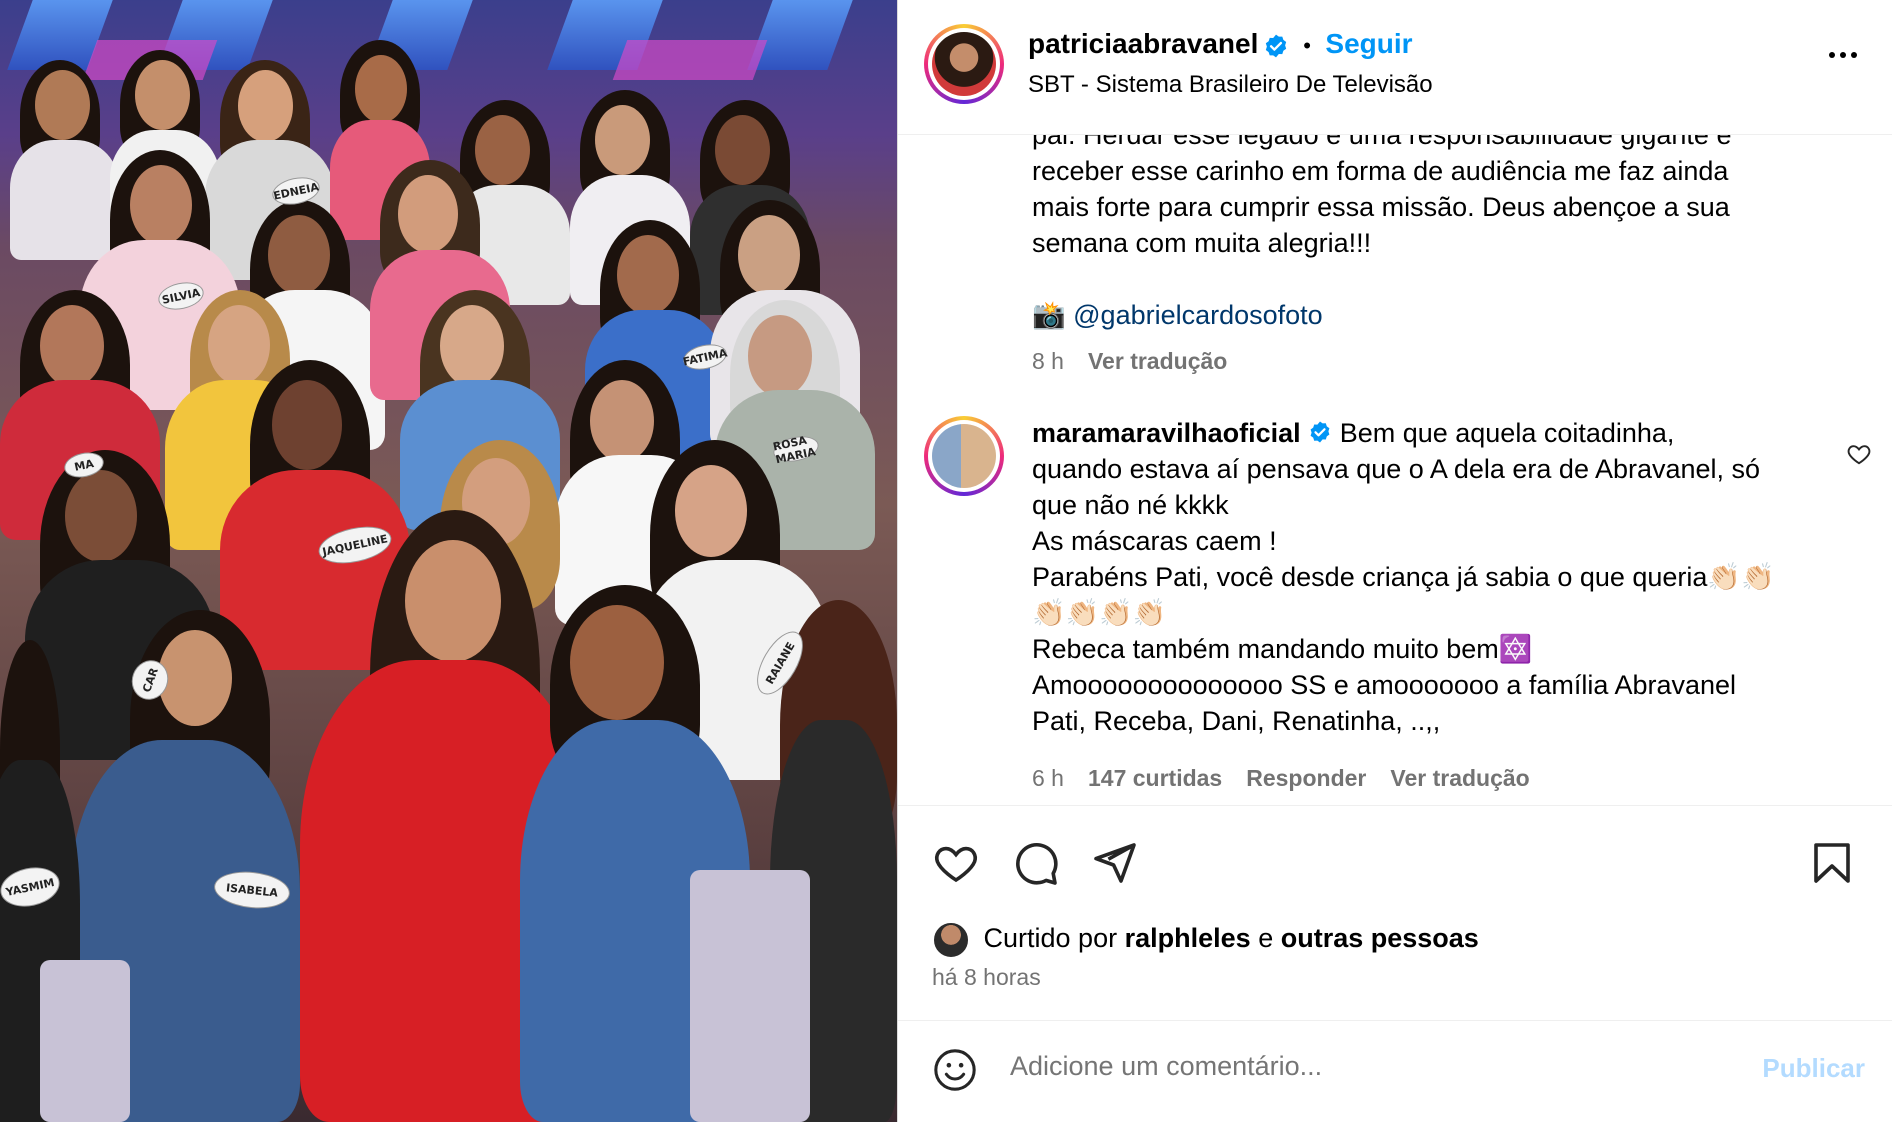 This screenshot has height=1122, width=1892. Describe the element at coordinates (1049, 315) in the screenshot. I see `camera-emoji: 📸` at that location.